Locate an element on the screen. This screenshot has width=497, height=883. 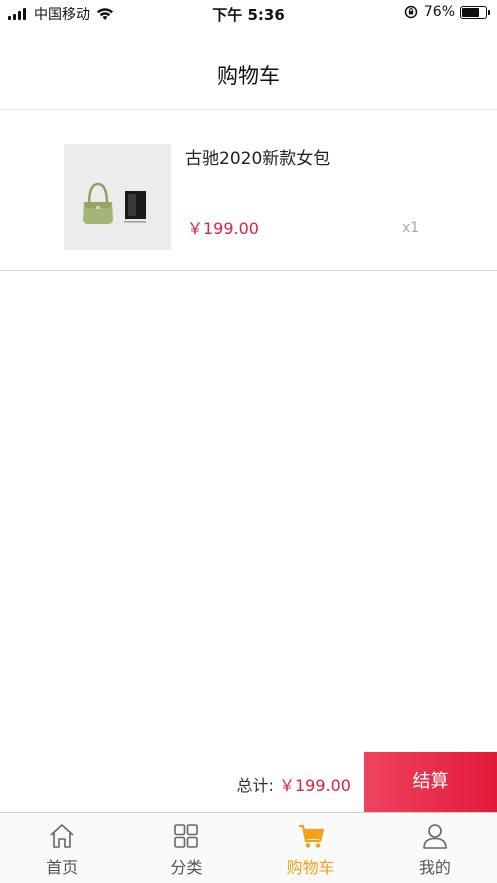
total-label: 总计: is located at coordinates (255, 785).